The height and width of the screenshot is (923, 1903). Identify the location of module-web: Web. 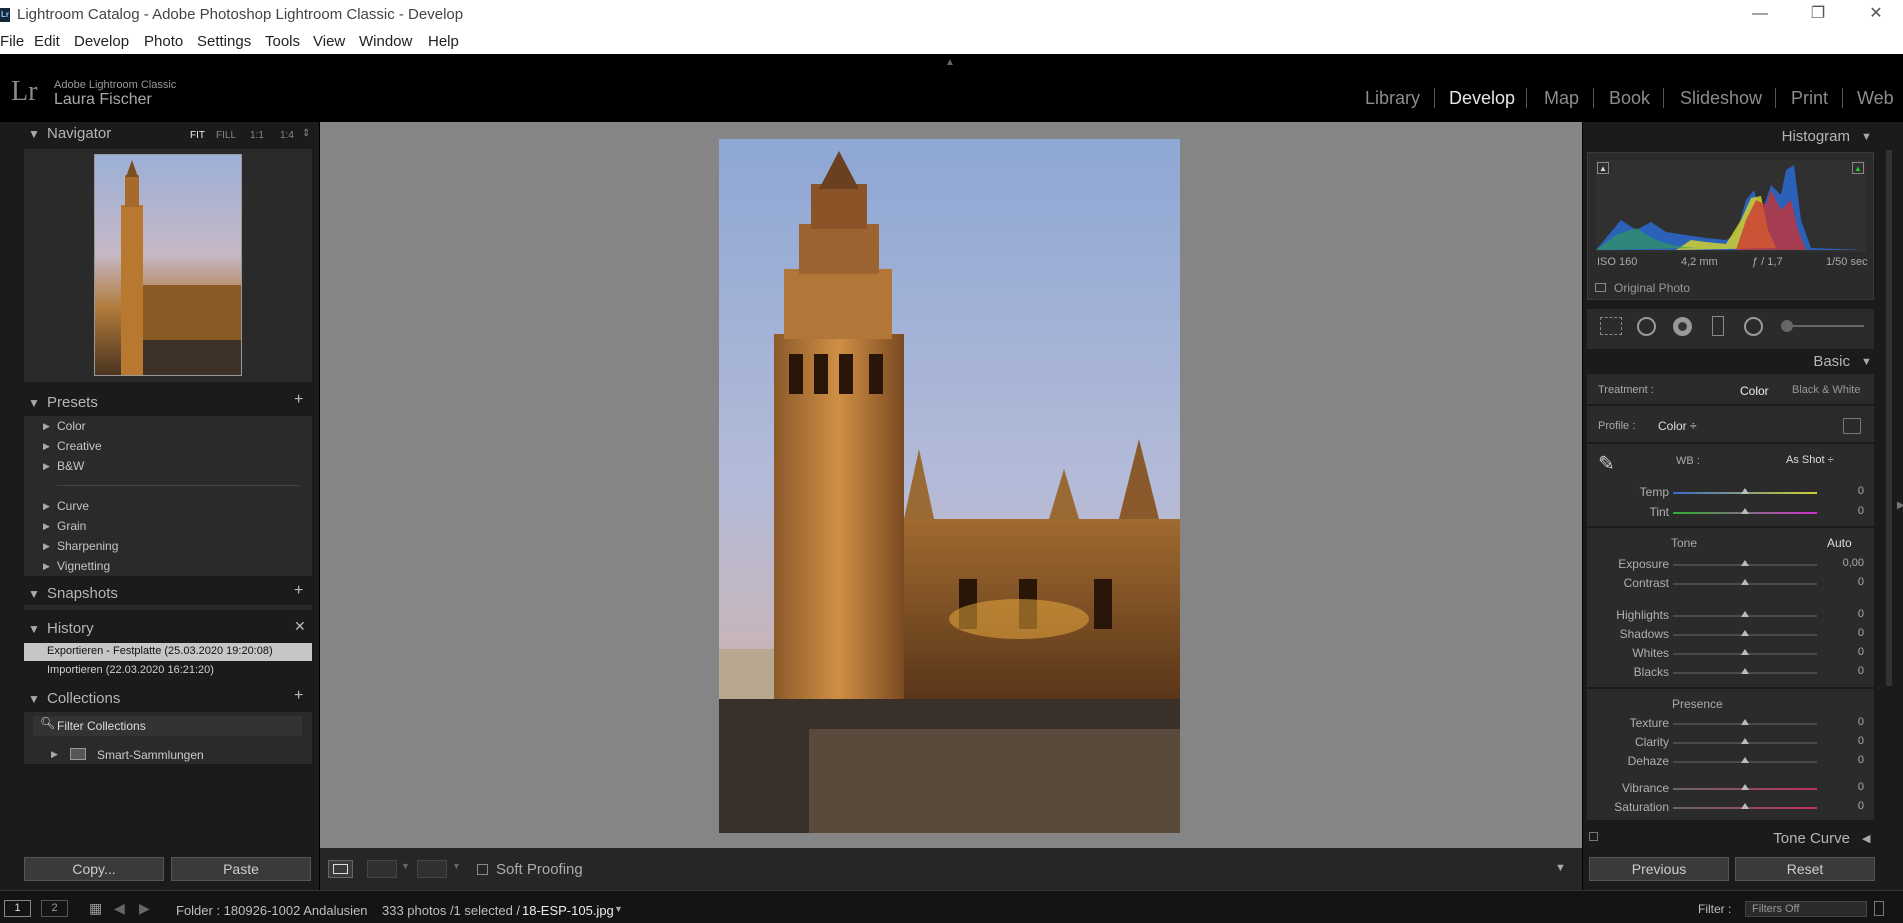
(1875, 98).